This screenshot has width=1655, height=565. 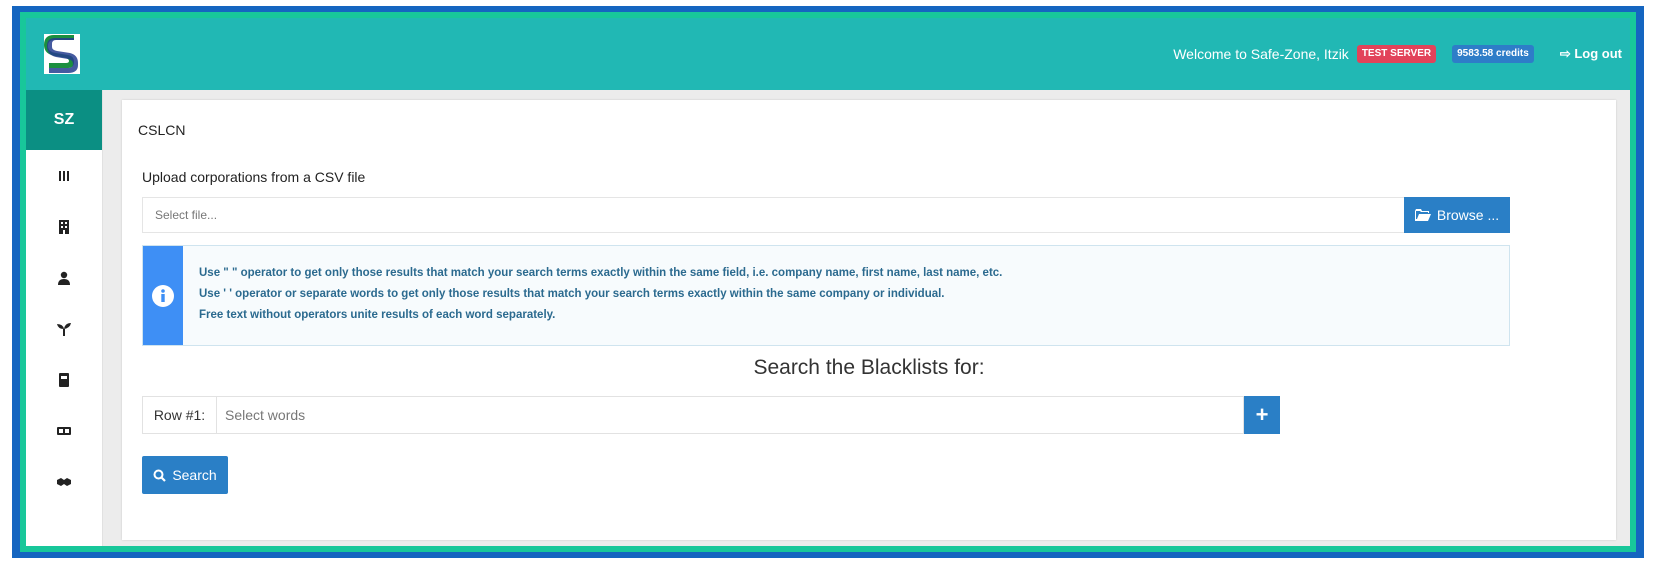 What do you see at coordinates (160, 475) in the screenshot?
I see `search-icon` at bounding box center [160, 475].